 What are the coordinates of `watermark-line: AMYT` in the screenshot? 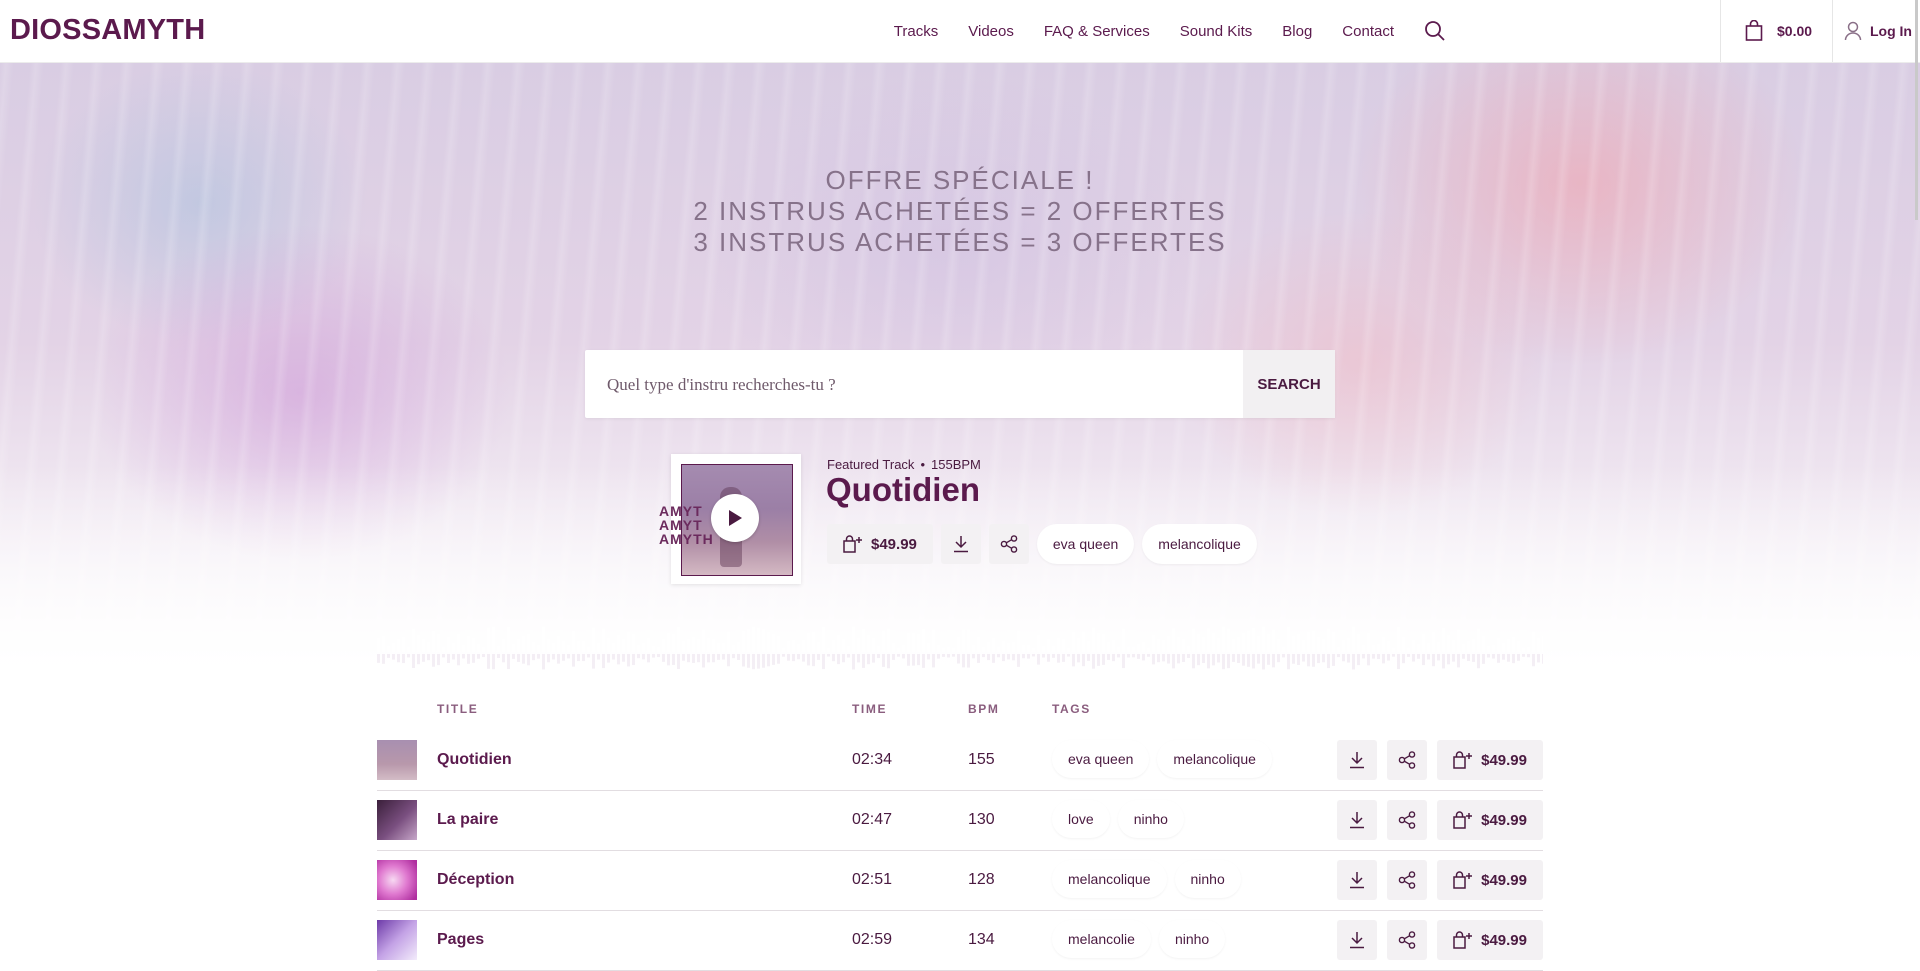 It's located at (681, 525).